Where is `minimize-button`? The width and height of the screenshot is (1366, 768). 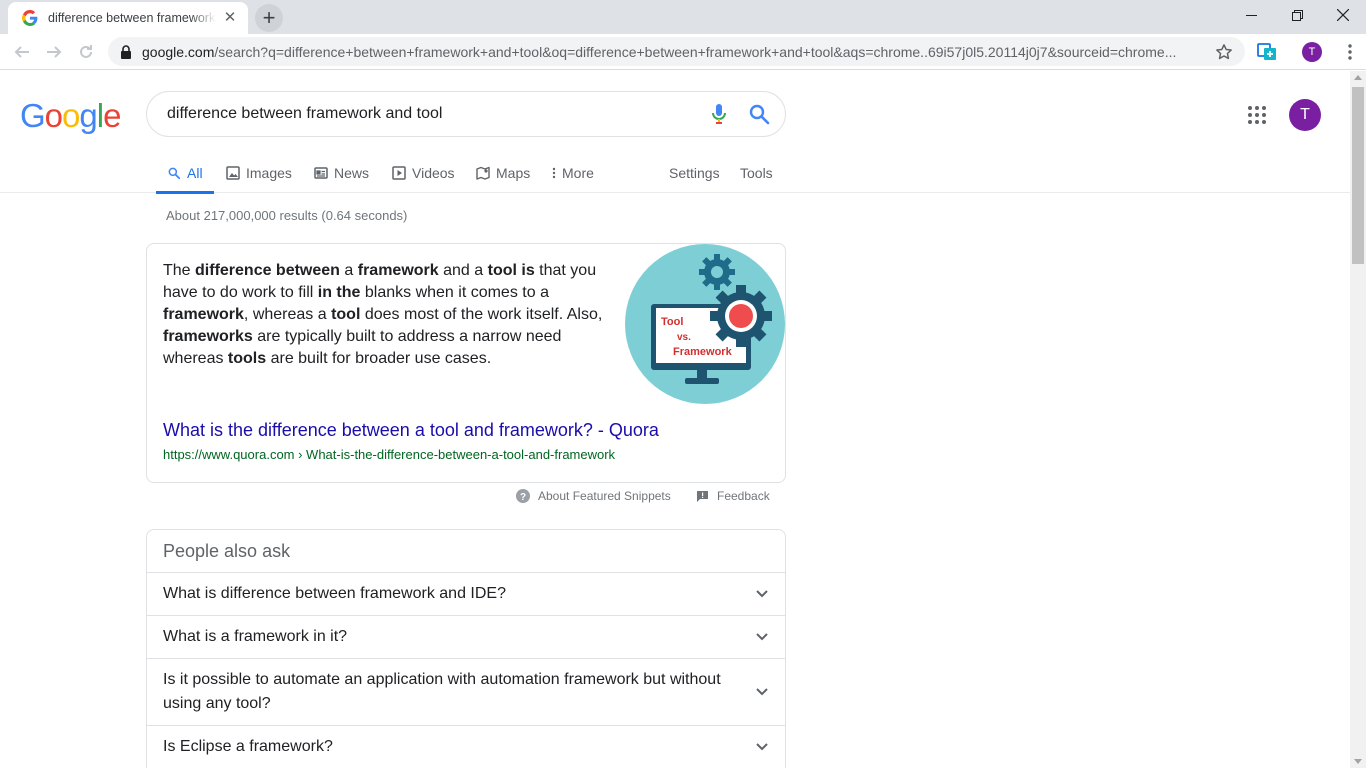
minimize-button is located at coordinates (1251, 15).